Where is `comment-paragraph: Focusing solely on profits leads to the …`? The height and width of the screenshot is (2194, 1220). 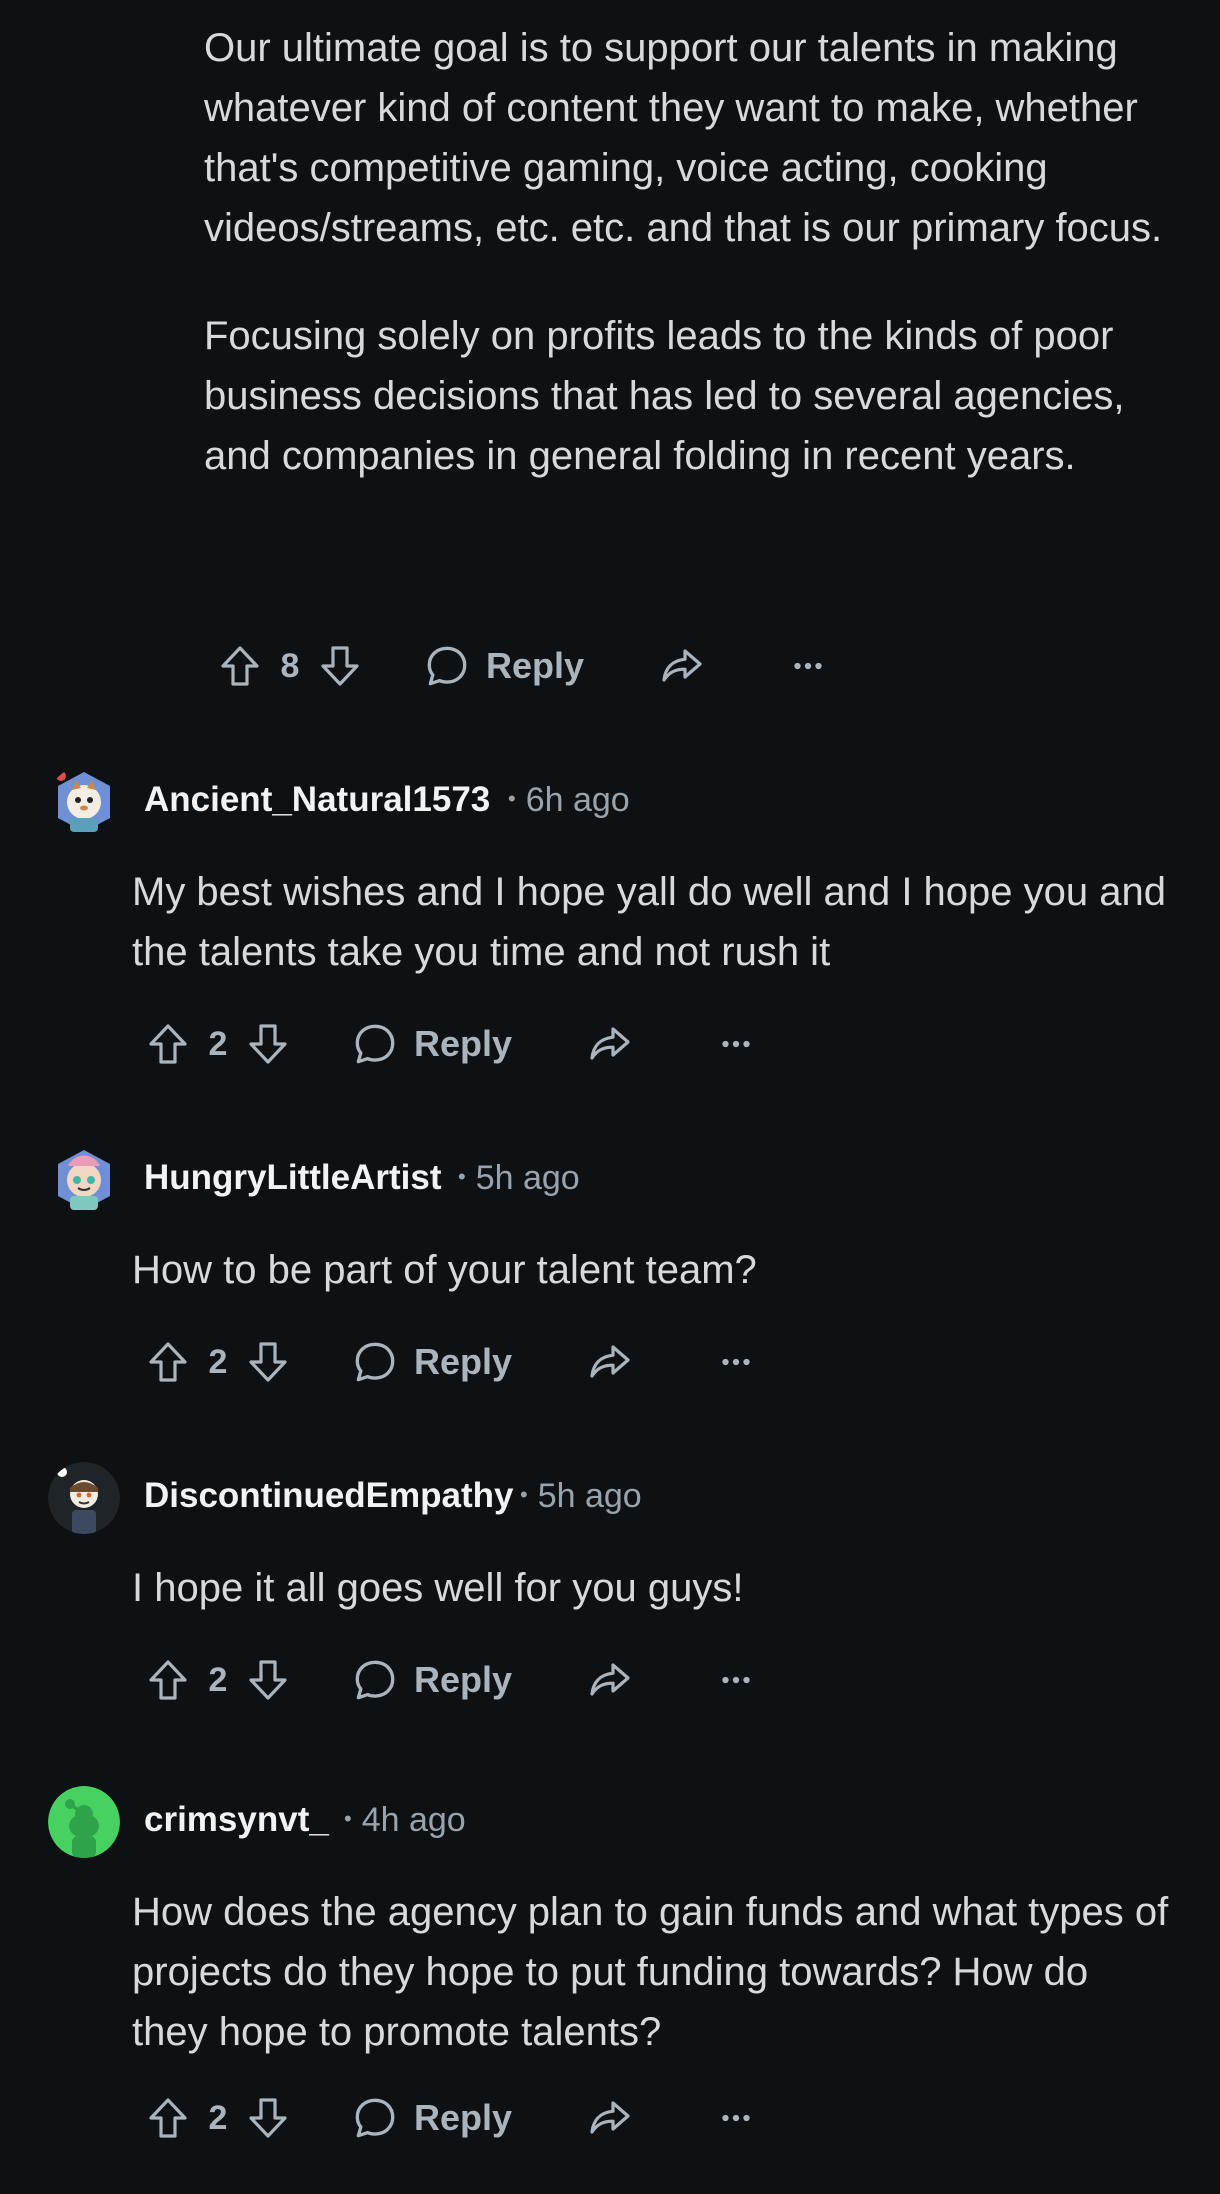 comment-paragraph: Focusing solely on profits leads to the … is located at coordinates (664, 396).